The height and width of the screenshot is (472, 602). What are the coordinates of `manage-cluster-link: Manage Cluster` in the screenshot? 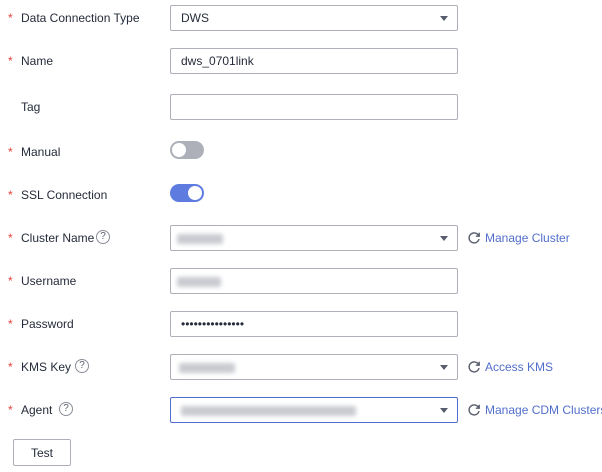 It's located at (518, 237).